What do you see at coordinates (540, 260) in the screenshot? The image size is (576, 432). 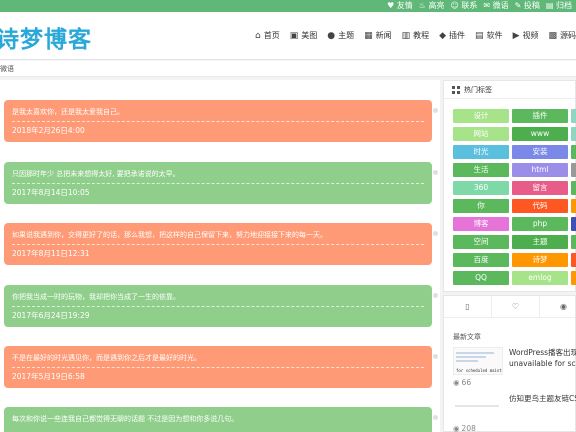 I see `tag-诗梦: 诗梦` at bounding box center [540, 260].